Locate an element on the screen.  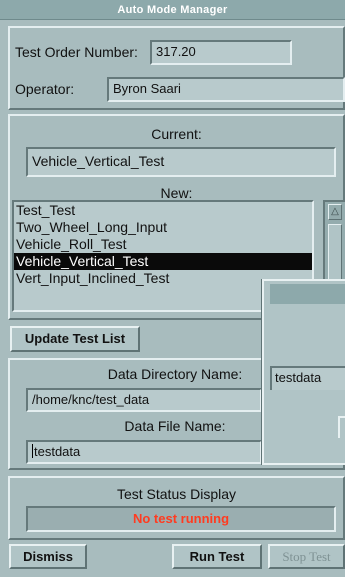
data-directory-field: /home/knc/test_data is located at coordinates (144, 400).